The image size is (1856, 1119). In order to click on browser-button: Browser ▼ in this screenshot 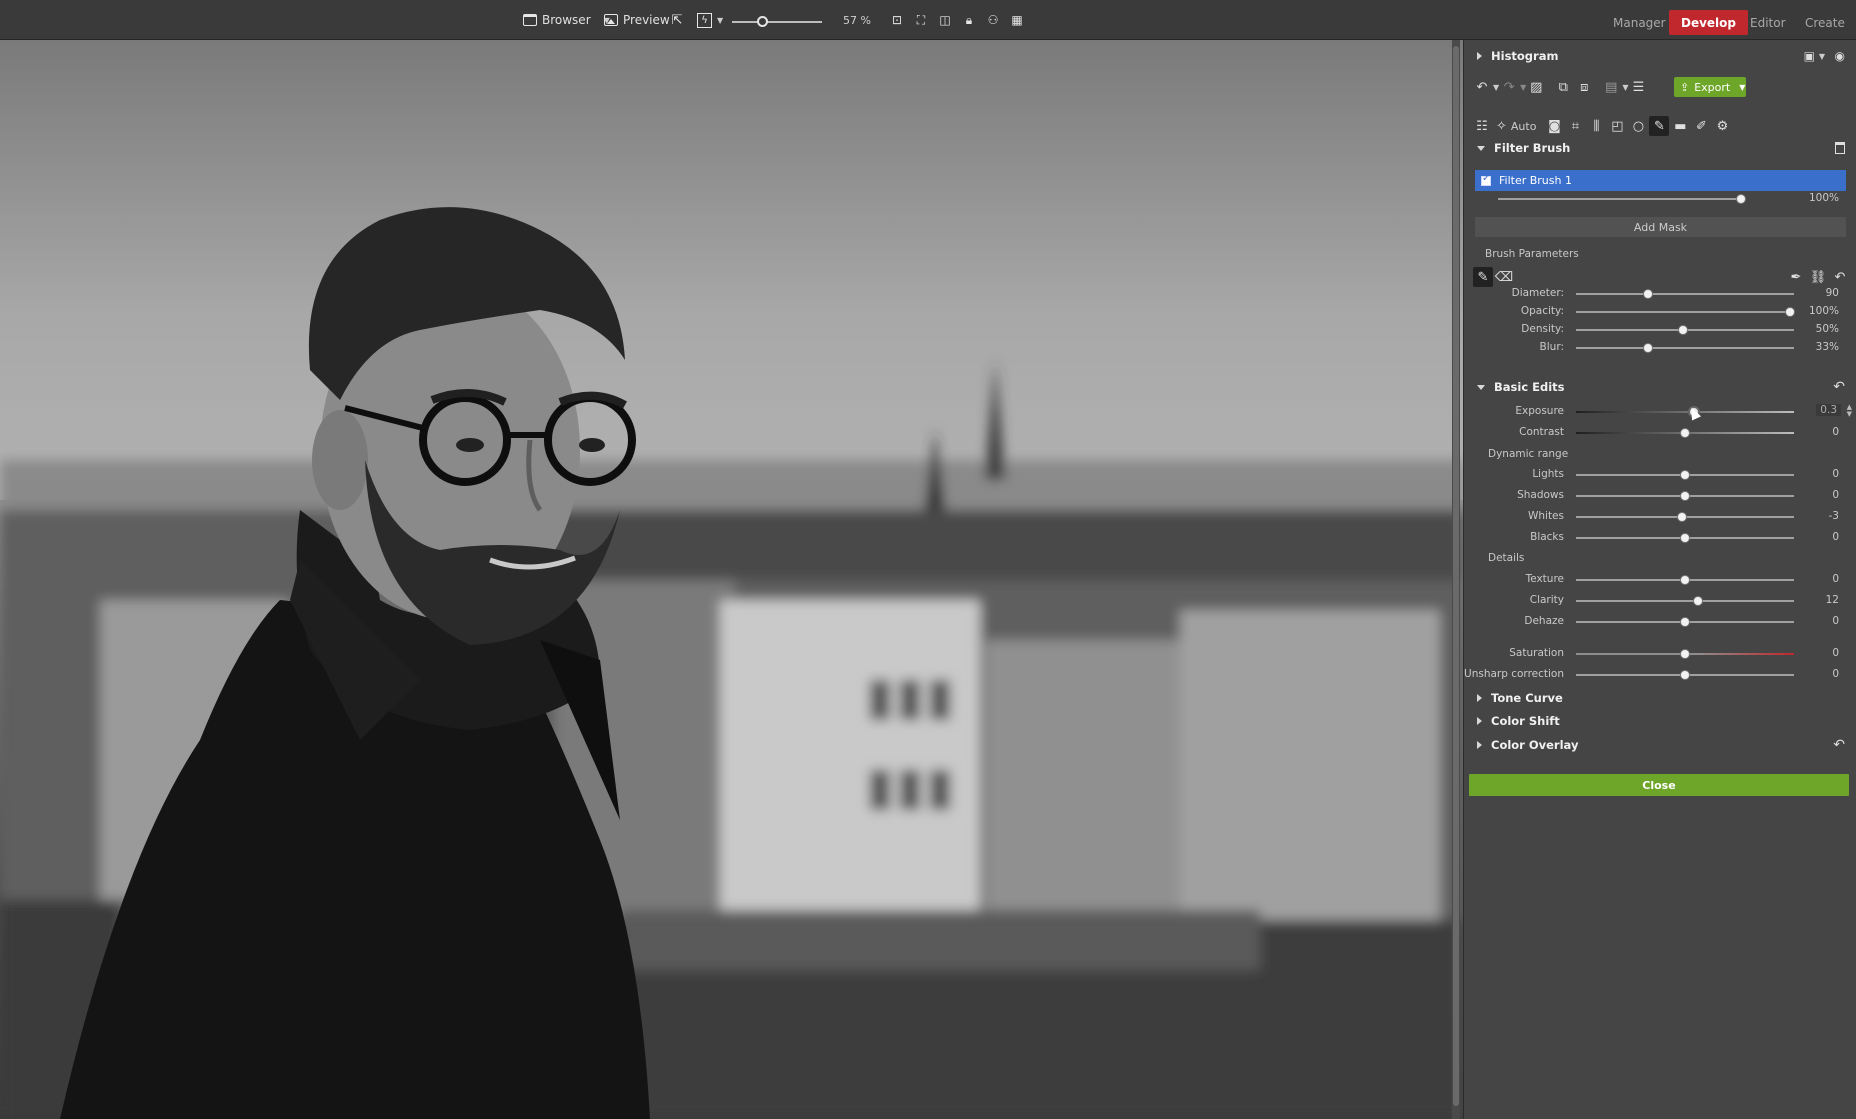, I will do `click(566, 20)`.